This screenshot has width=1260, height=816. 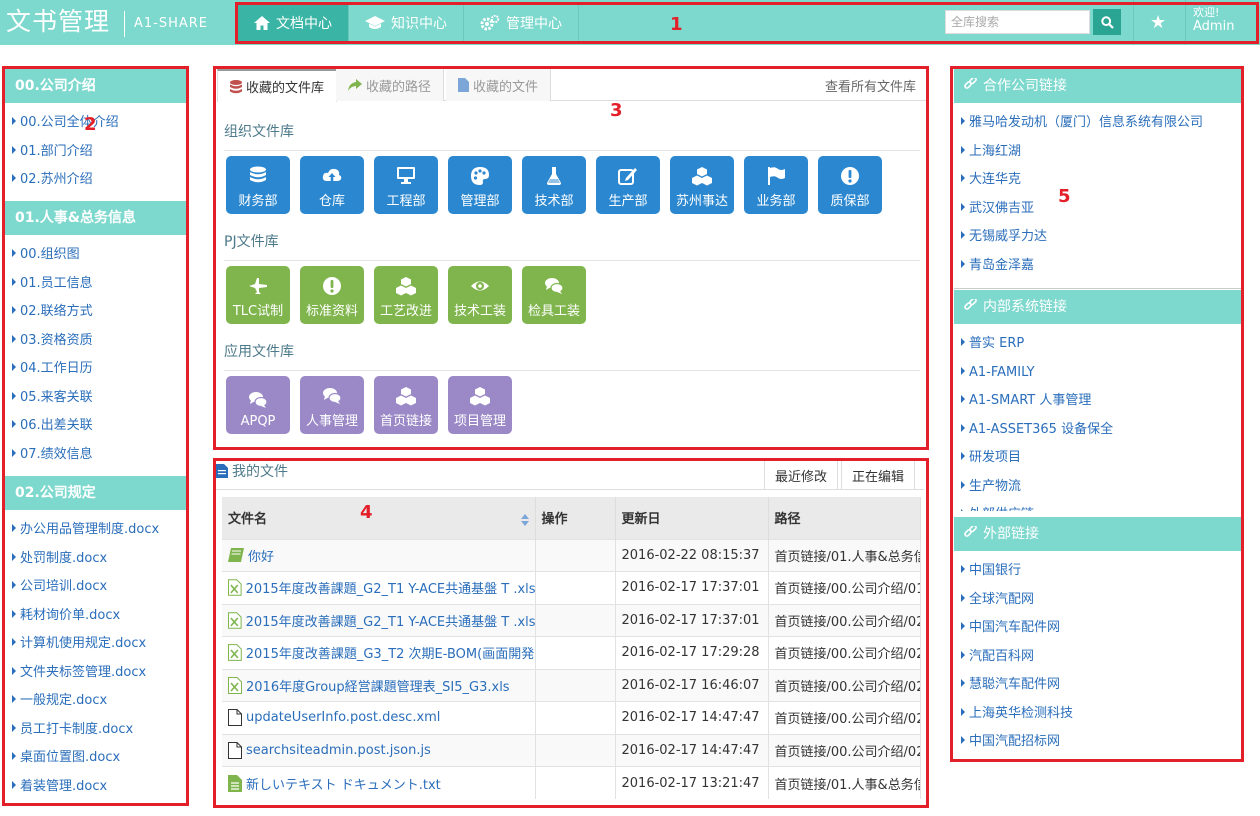 I want to click on library-tile: 业务部, so click(x=776, y=185).